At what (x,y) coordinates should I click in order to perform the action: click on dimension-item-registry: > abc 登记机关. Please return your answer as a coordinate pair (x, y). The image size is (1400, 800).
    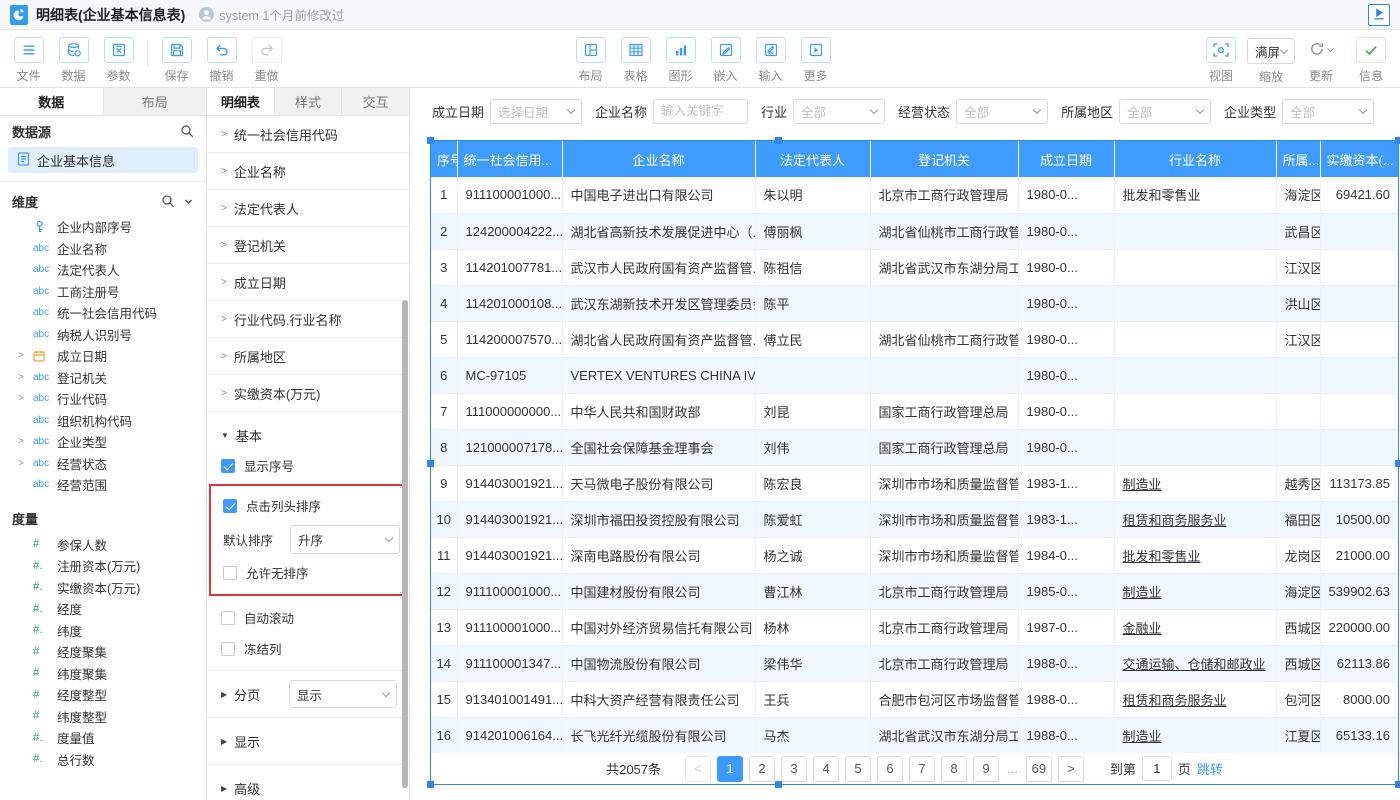
    Looking at the image, I should click on (103, 378).